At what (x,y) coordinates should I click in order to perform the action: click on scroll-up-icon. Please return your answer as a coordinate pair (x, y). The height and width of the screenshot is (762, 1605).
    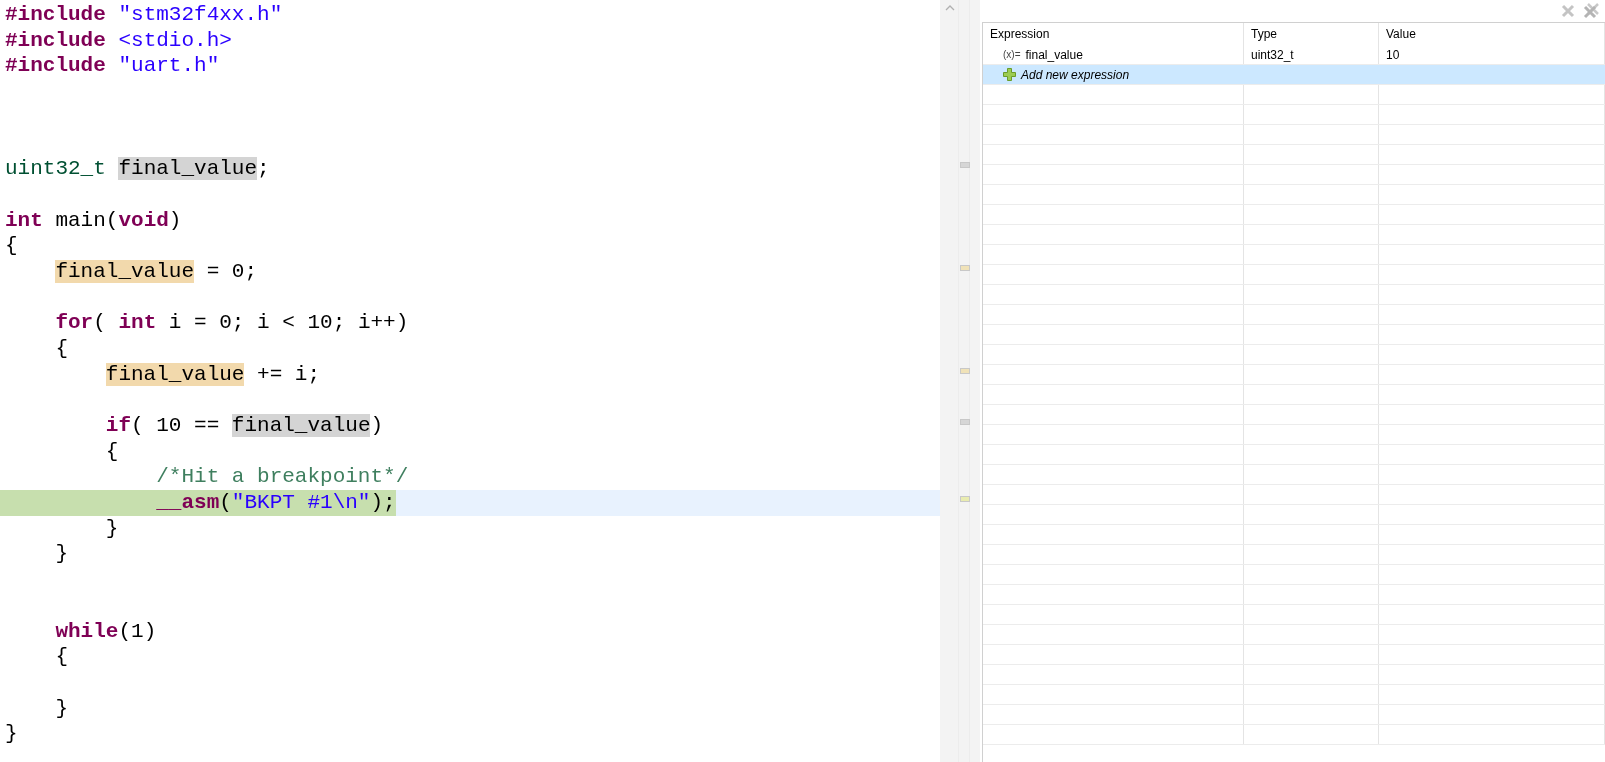
    Looking at the image, I should click on (950, 8).